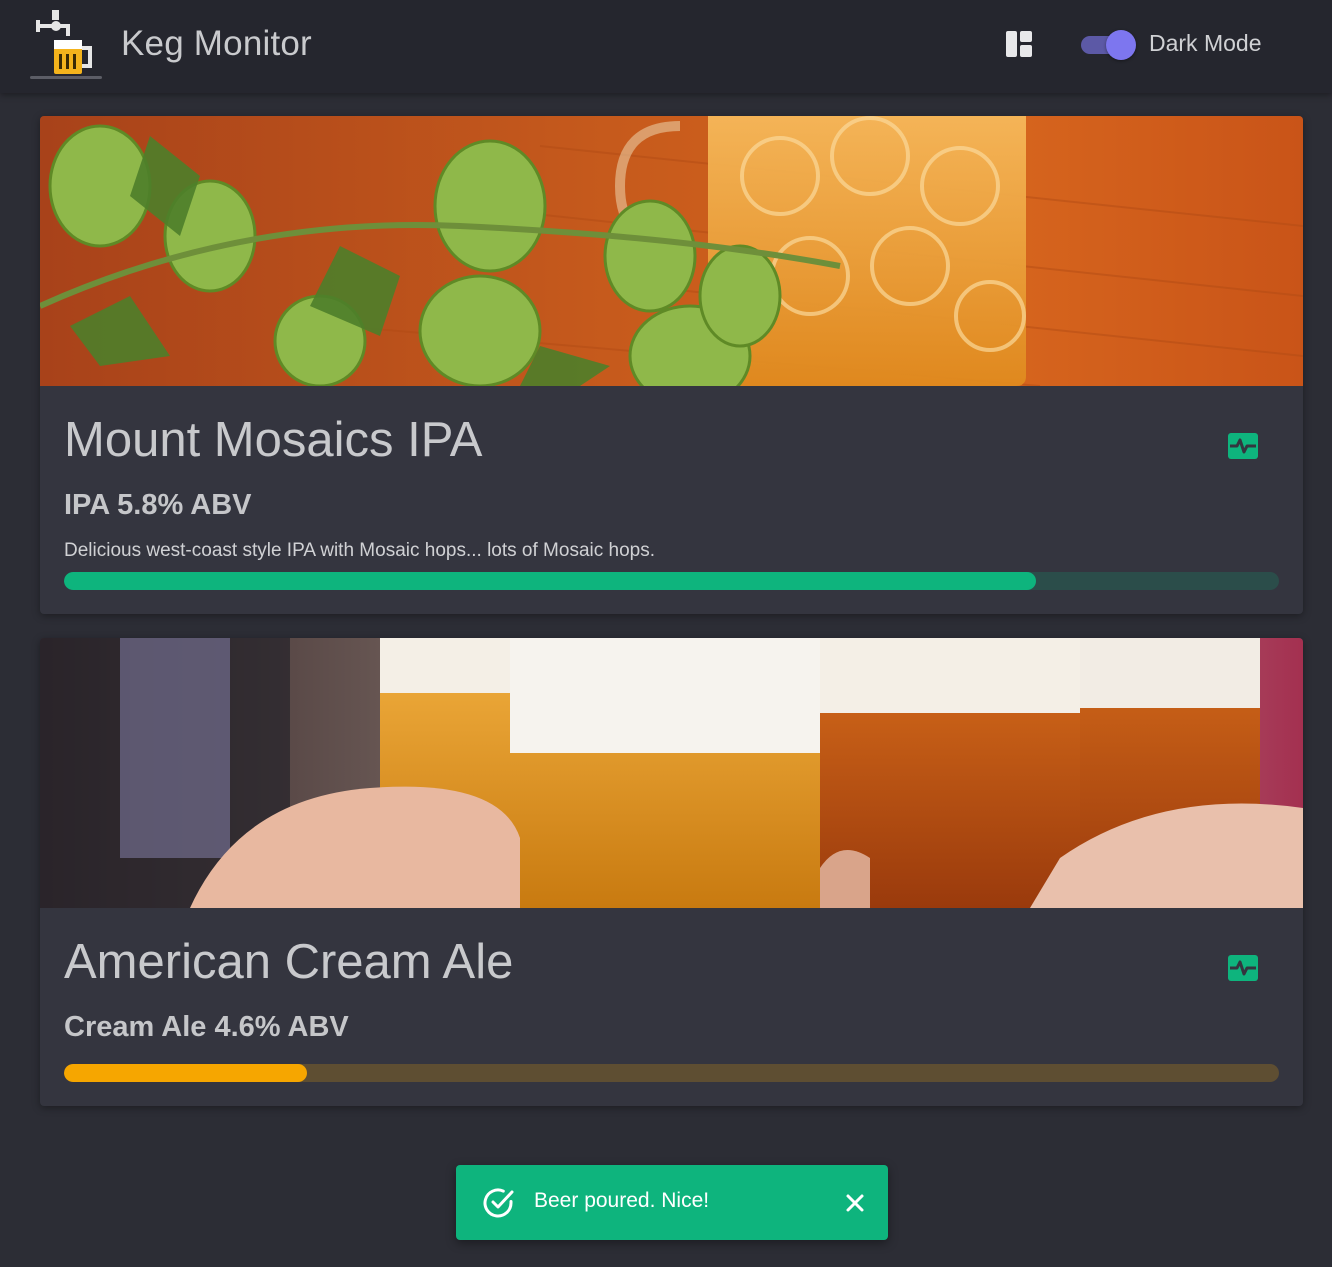  I want to click on keg-style-abv: IPA 5.8% ABV, so click(158, 505).